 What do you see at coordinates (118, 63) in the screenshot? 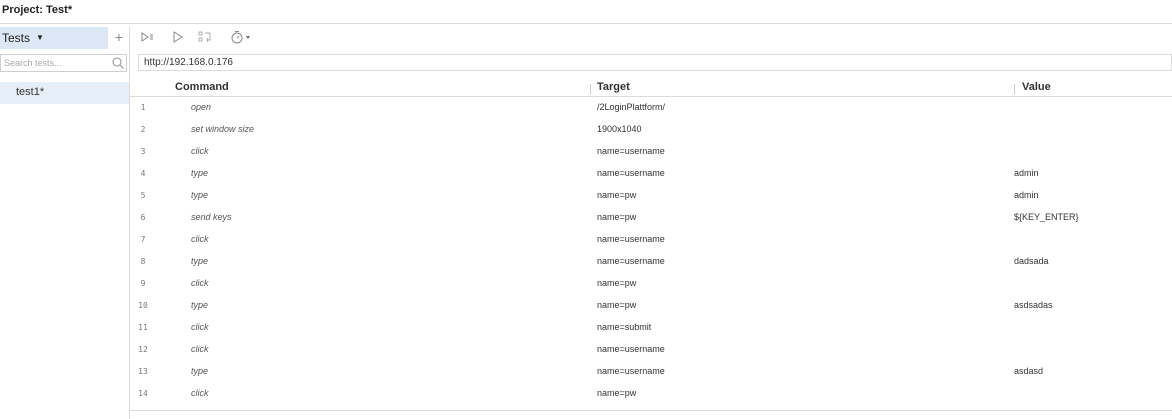
I see `search-icon` at bounding box center [118, 63].